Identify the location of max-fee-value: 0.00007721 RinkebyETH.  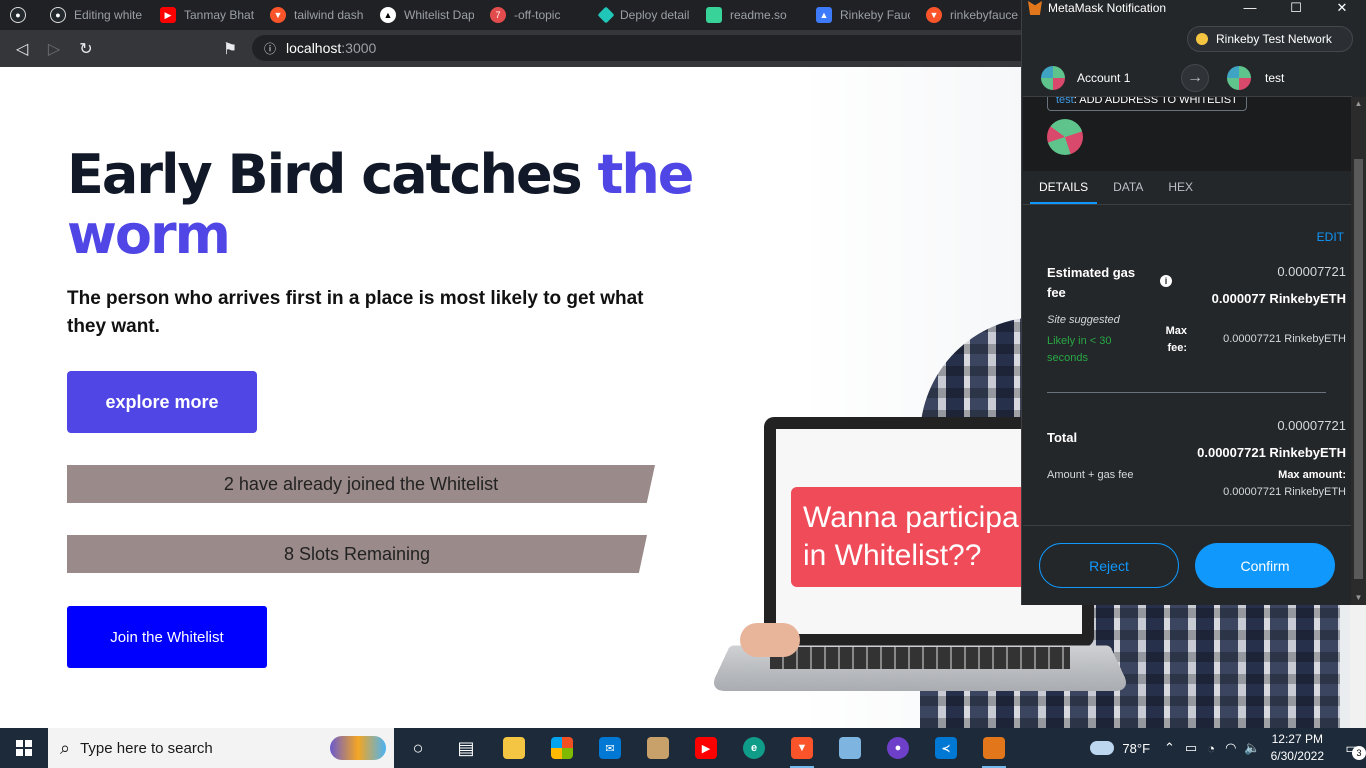
(1284, 339).